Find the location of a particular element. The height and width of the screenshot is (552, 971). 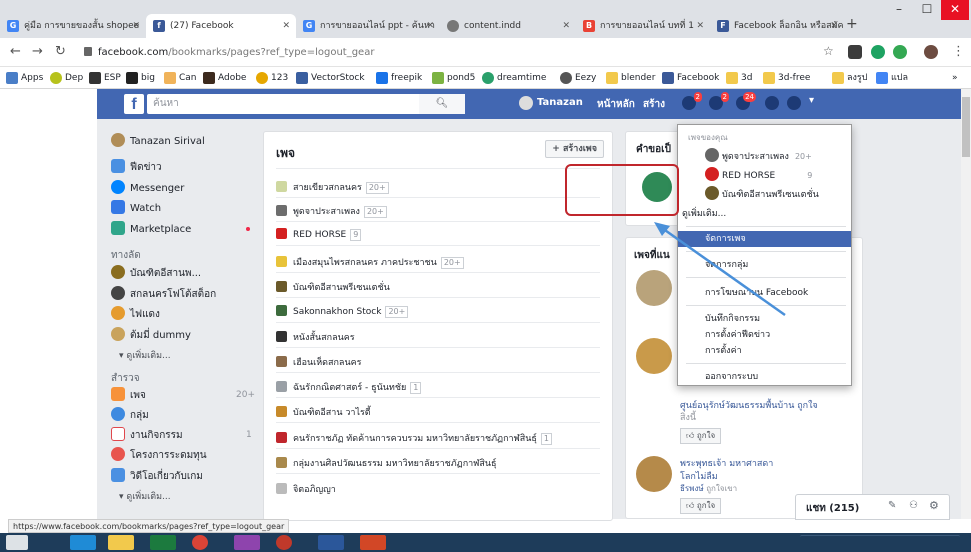

page-list-item: เฮือนเห็ดสกลนคร is located at coordinates (318, 362).